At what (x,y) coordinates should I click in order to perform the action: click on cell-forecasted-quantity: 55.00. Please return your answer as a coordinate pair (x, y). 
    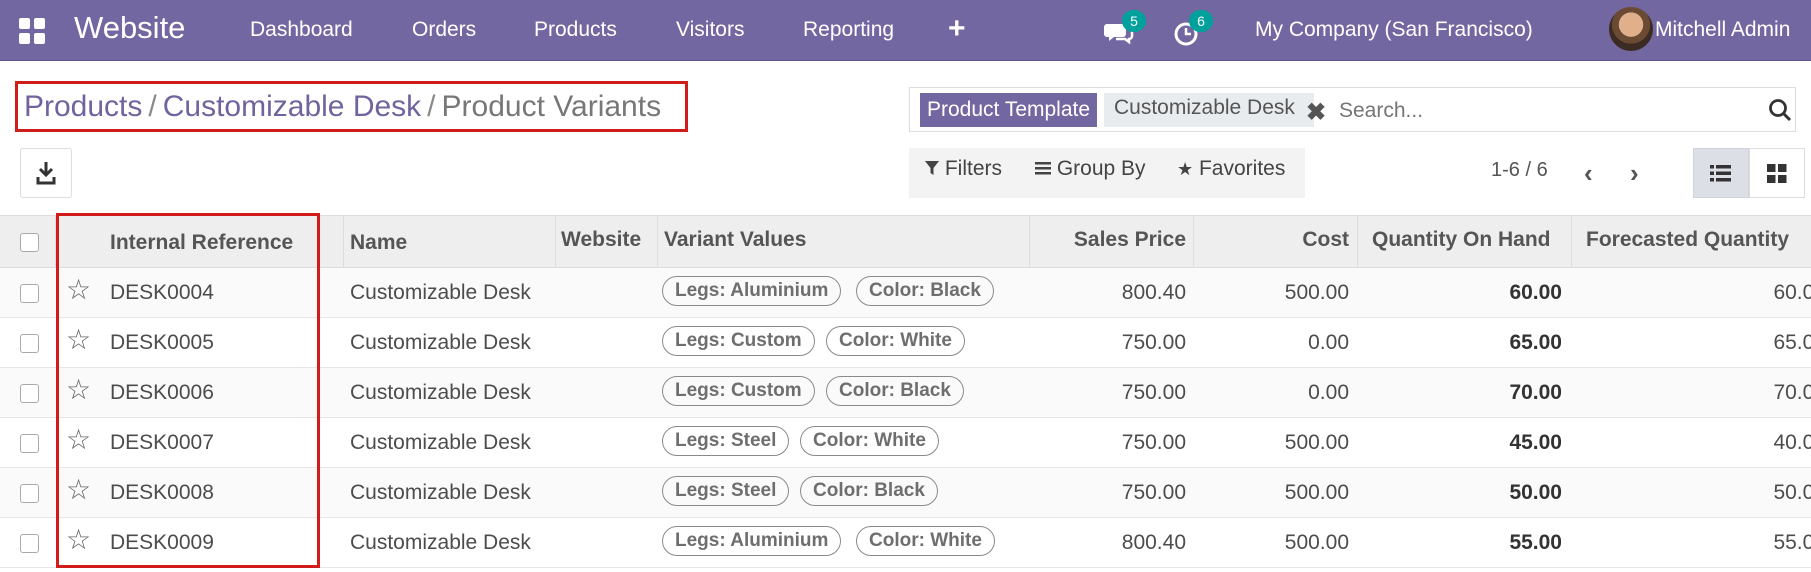
    Looking at the image, I should click on (1792, 542).